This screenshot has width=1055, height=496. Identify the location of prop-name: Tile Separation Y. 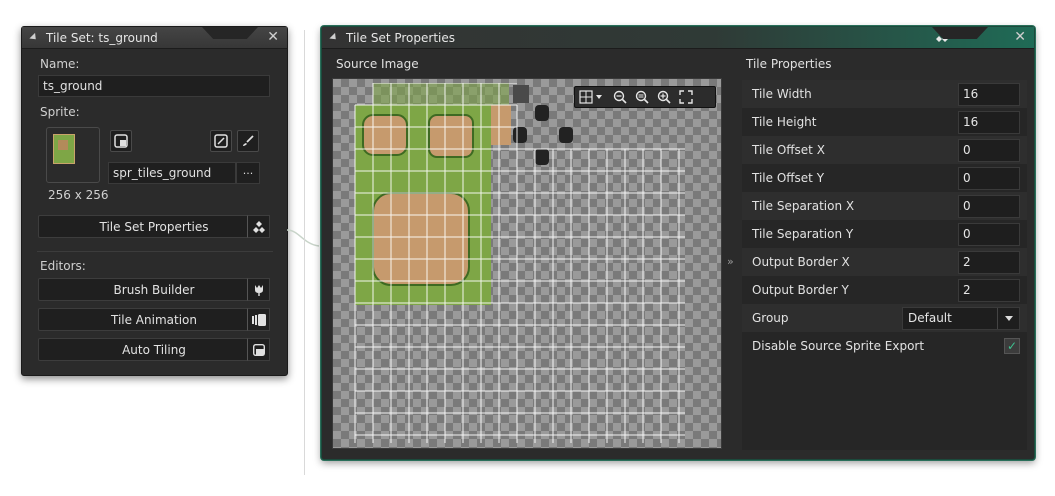
(803, 234).